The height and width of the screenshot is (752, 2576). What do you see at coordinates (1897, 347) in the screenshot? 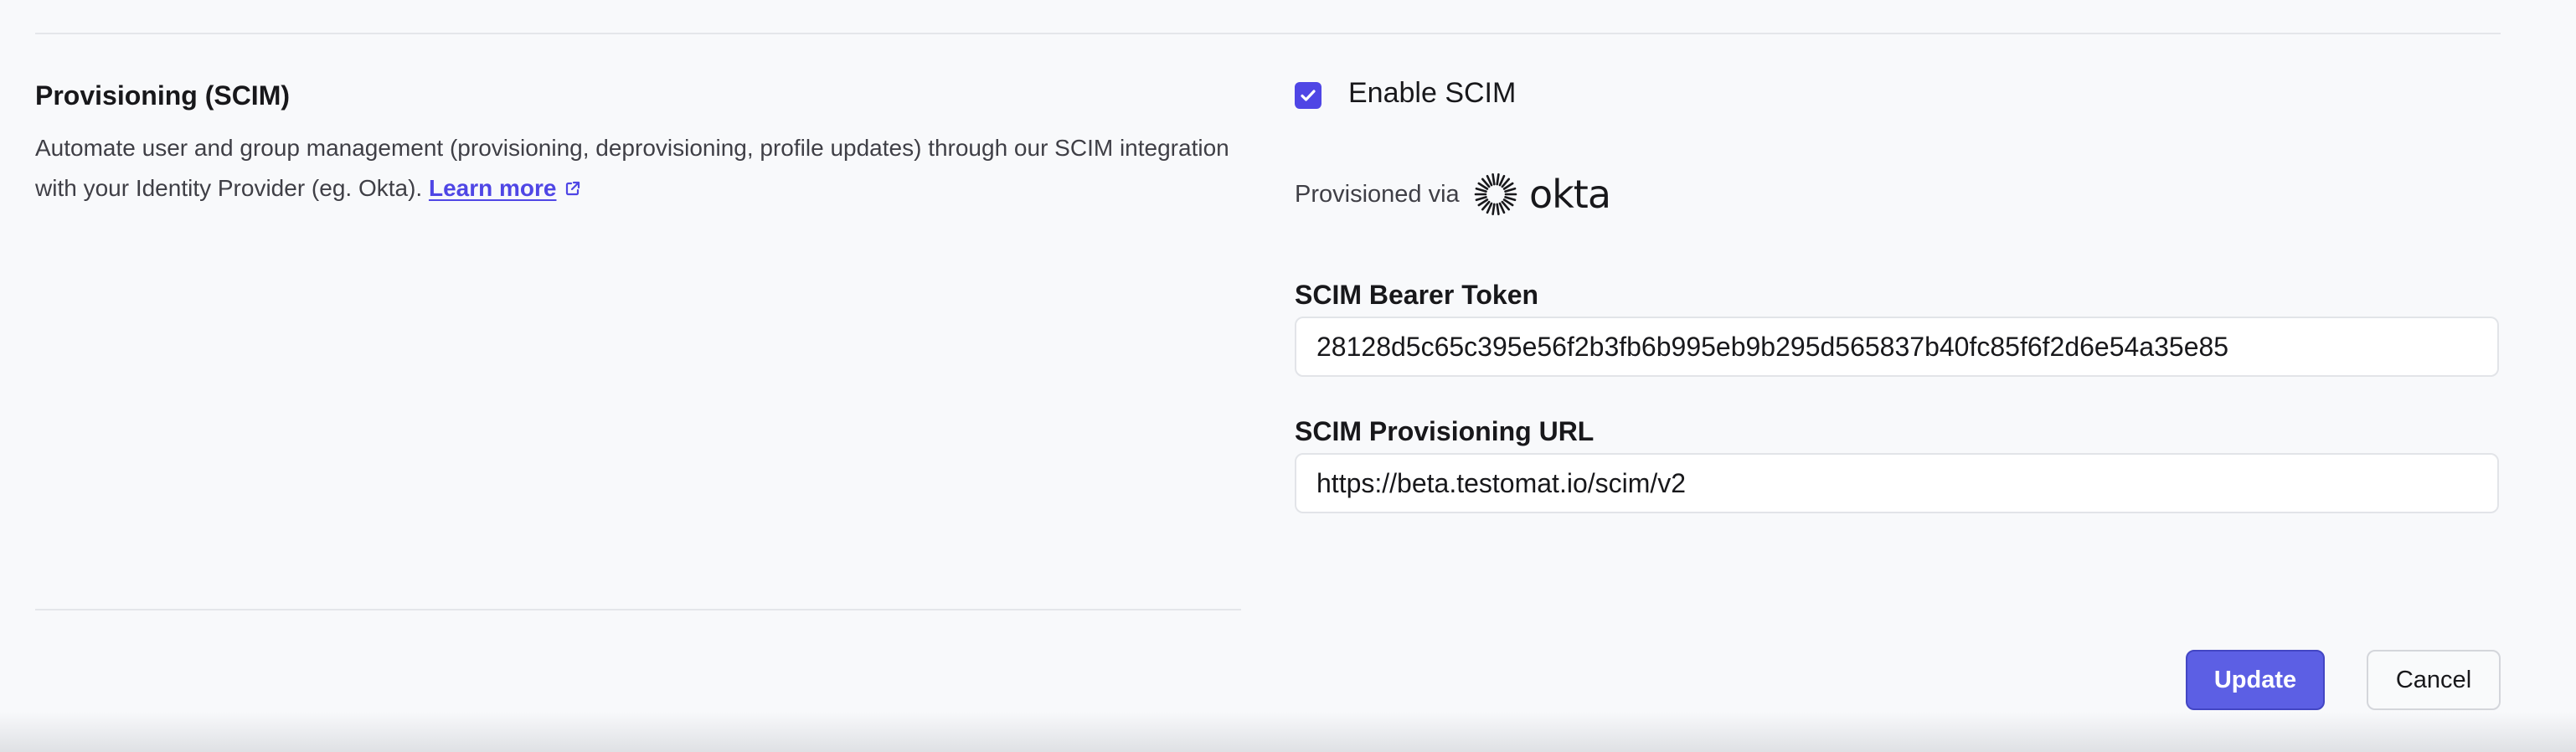
I see `bearer-token-field` at bounding box center [1897, 347].